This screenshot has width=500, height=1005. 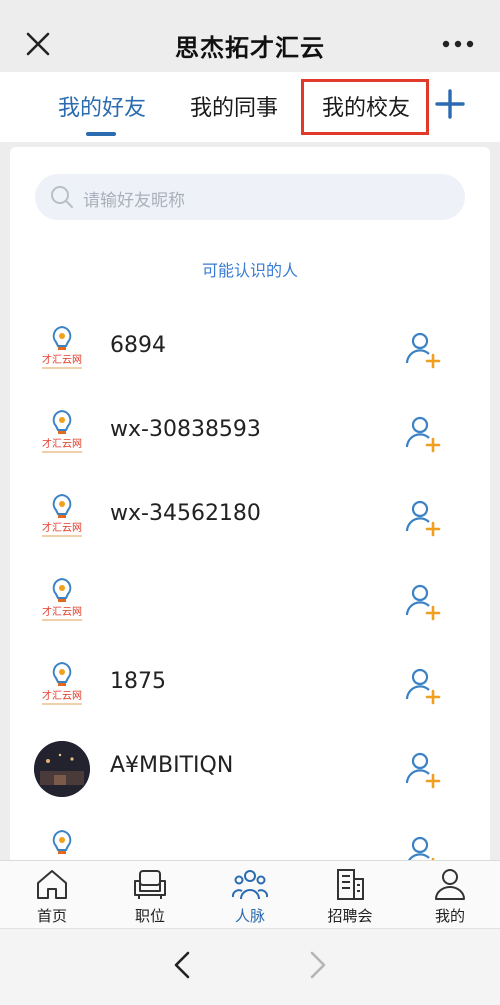 I want to click on list-item: A¥MBITIQN, so click(x=250, y=769).